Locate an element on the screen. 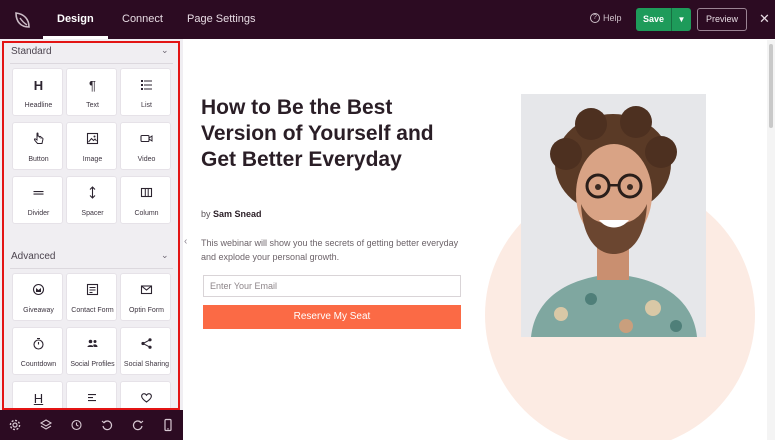 This screenshot has height=440, width=775. block-label: Giveaway is located at coordinates (38, 310).